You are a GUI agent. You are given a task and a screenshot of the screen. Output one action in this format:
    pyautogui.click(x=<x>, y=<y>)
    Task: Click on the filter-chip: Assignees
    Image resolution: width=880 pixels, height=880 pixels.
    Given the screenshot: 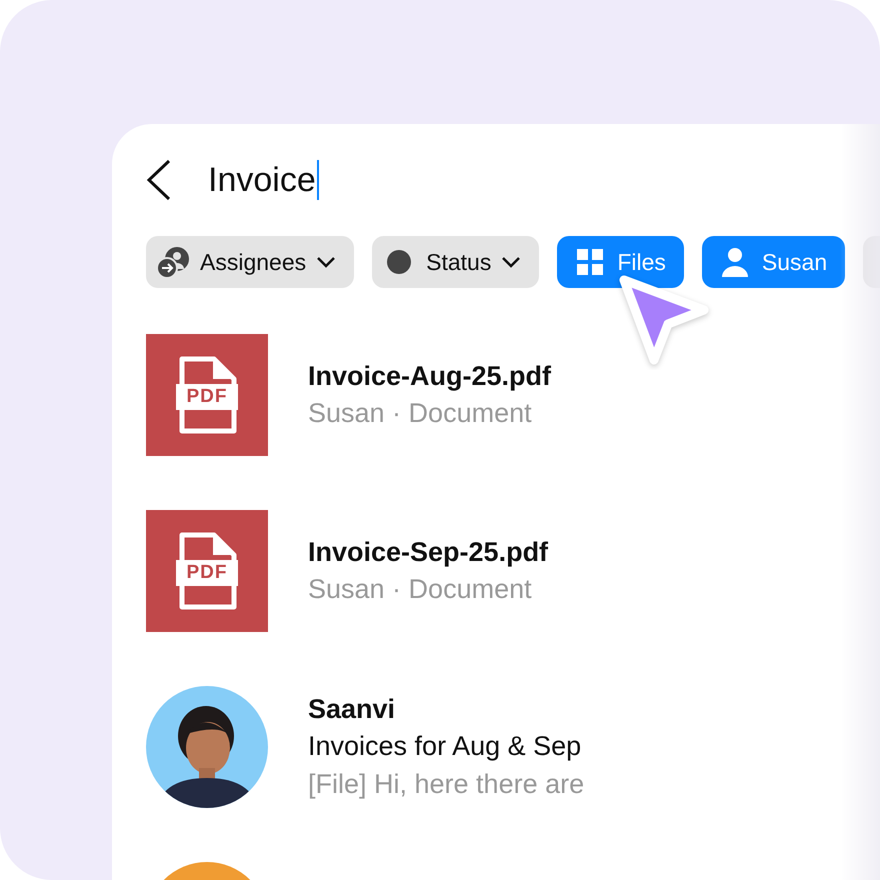 What is the action you would take?
    pyautogui.click(x=250, y=262)
    